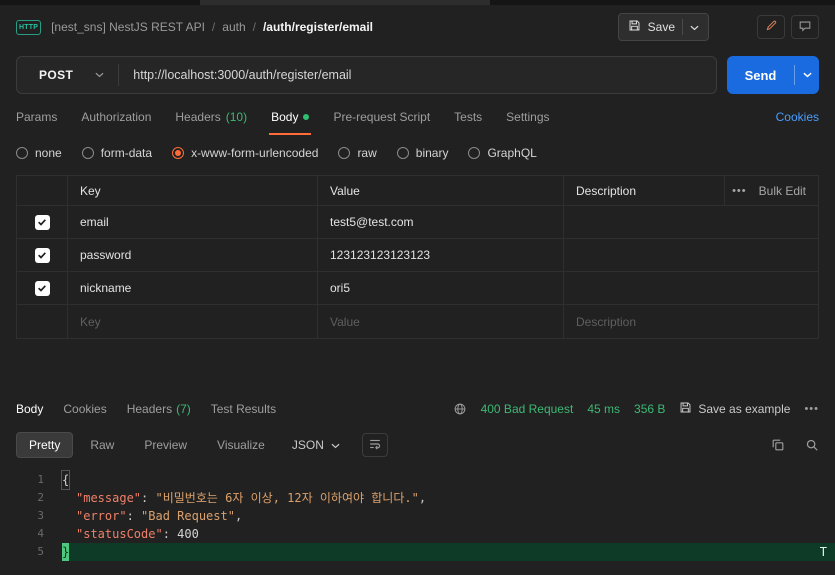 The image size is (835, 575). Describe the element at coordinates (36, 117) in the screenshot. I see `tab-params: Params` at that location.